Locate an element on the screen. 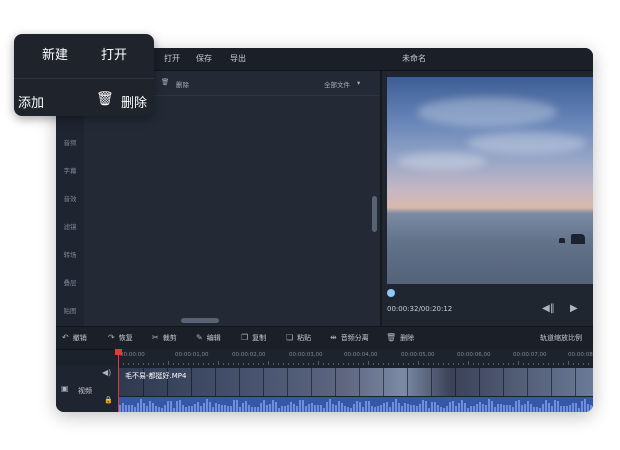 This screenshot has height=450, width=620. popup-delete: 删除 is located at coordinates (134, 101).